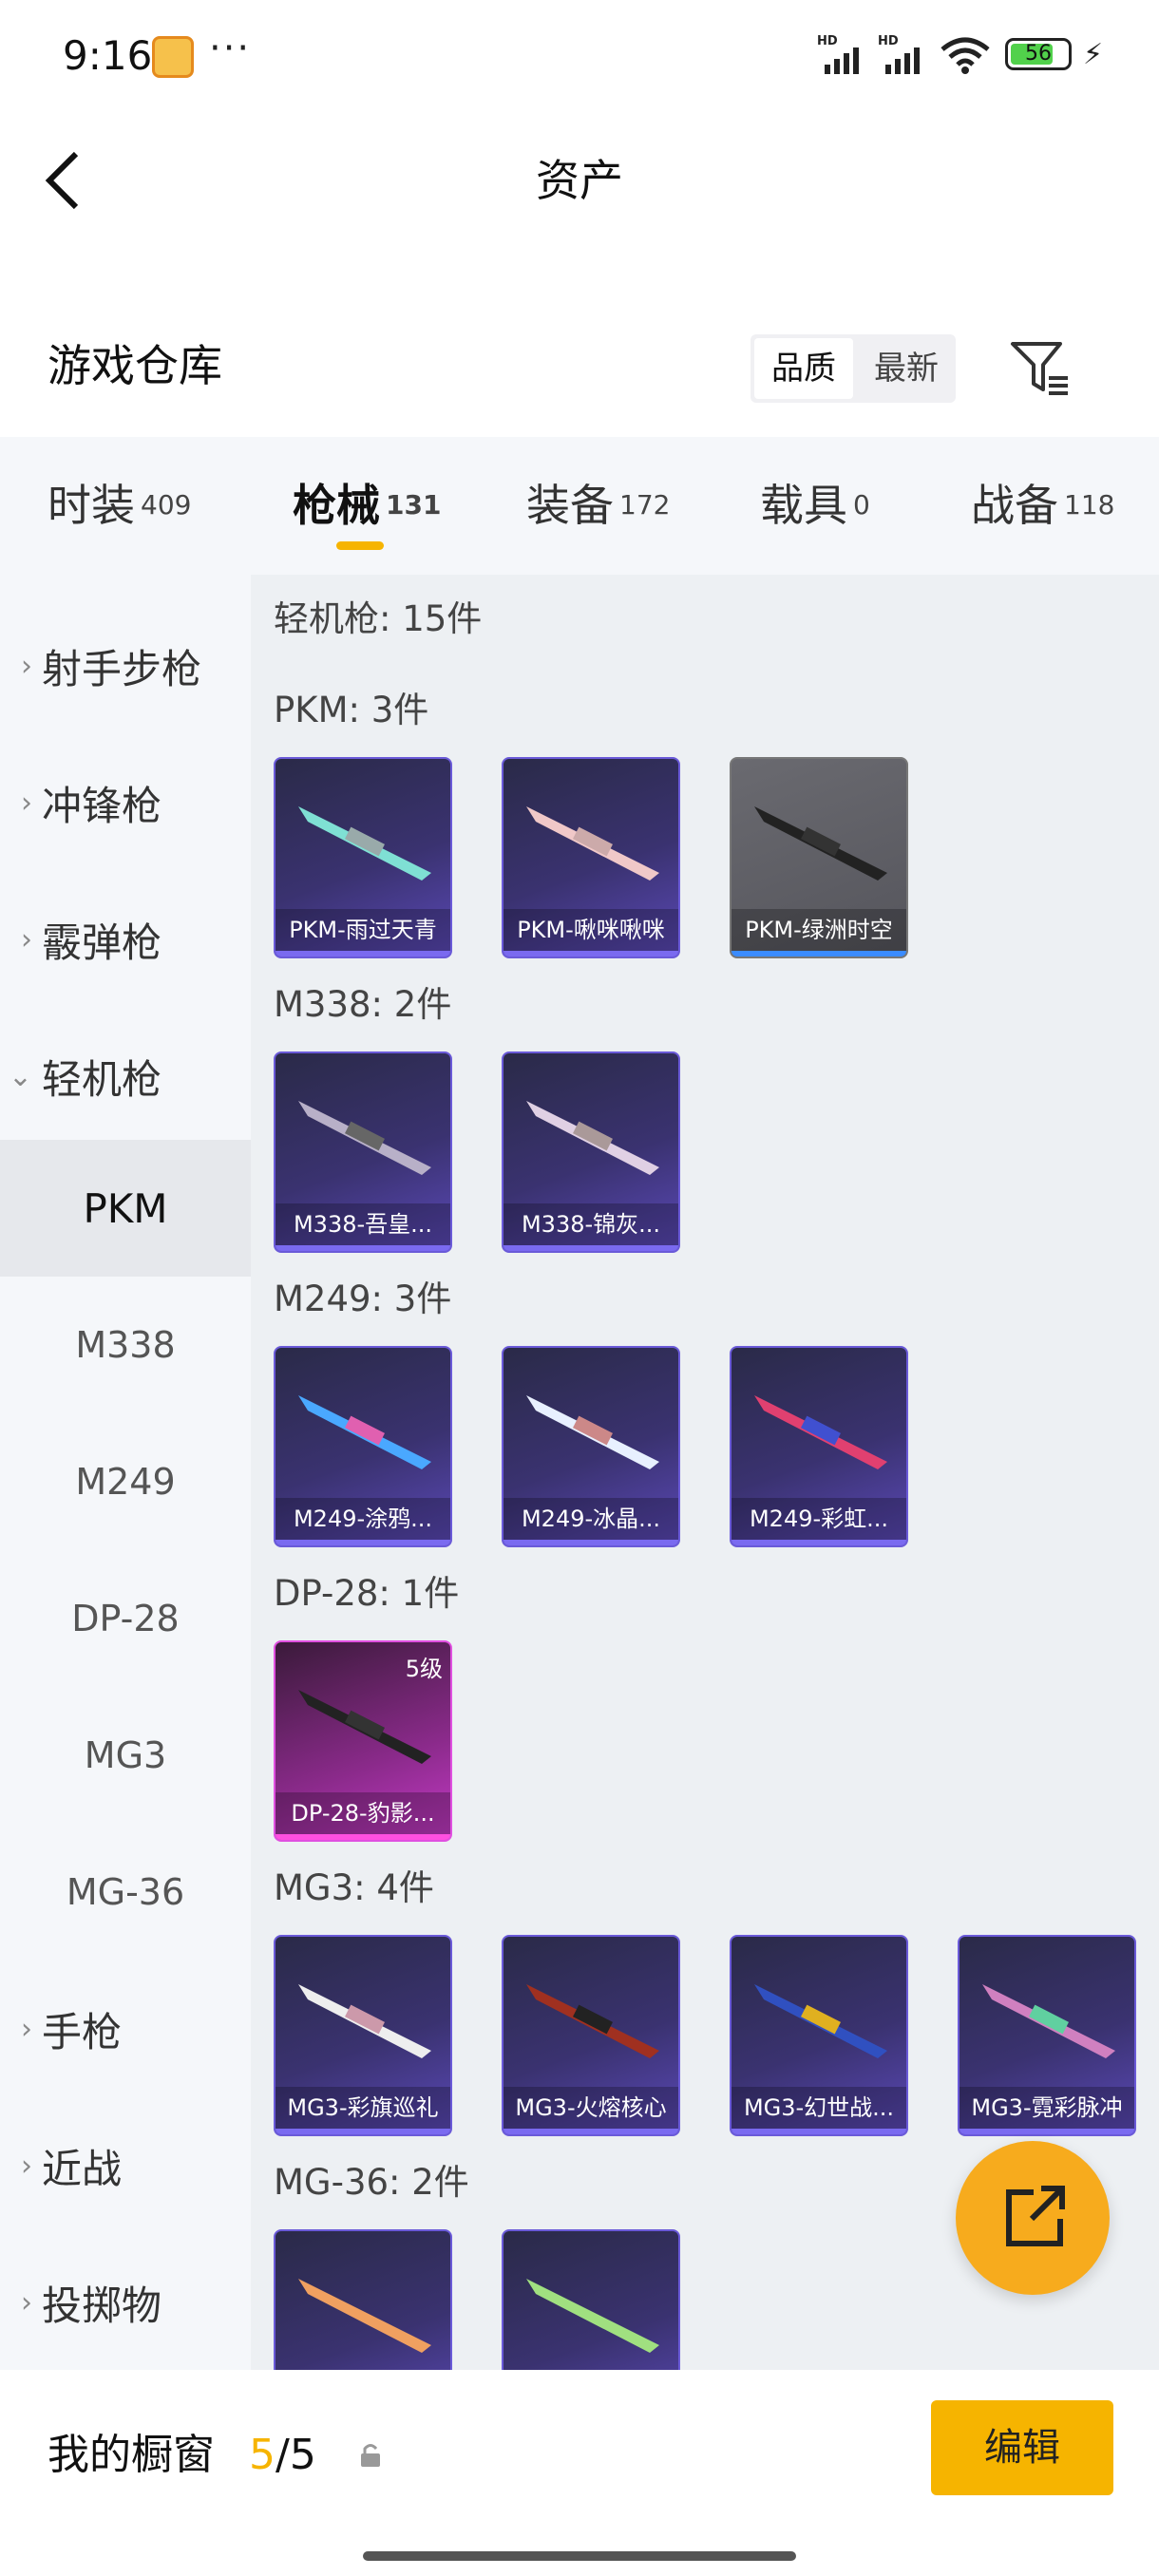  What do you see at coordinates (125, 802) in the screenshot?
I see `sidebar-item-smg: › 冲锋枪` at bounding box center [125, 802].